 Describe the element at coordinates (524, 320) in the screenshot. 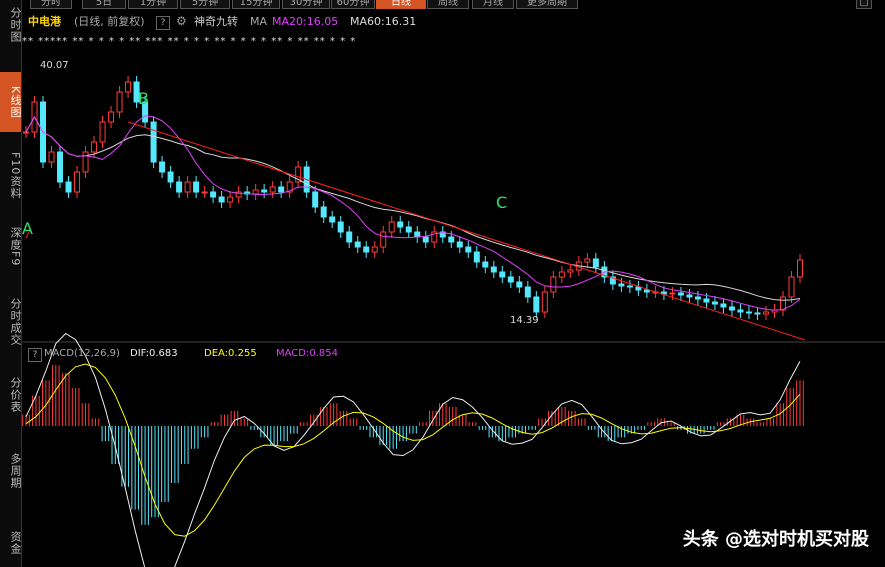

I see `price-low-label: 14.39` at that location.